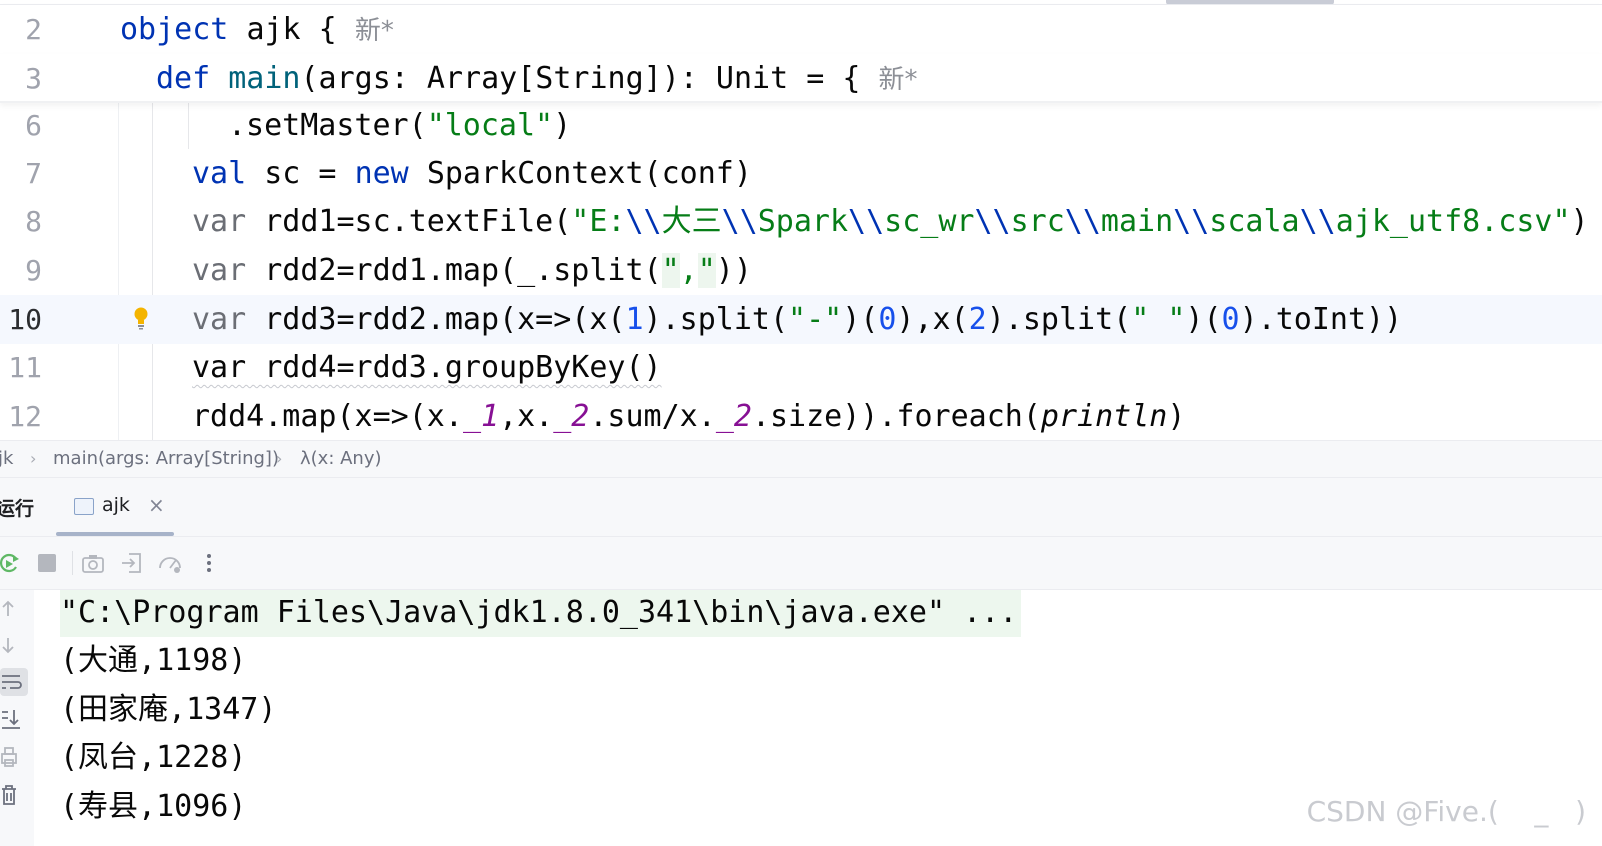  What do you see at coordinates (691, 221) in the screenshot?
I see `code-token: 大三` at bounding box center [691, 221].